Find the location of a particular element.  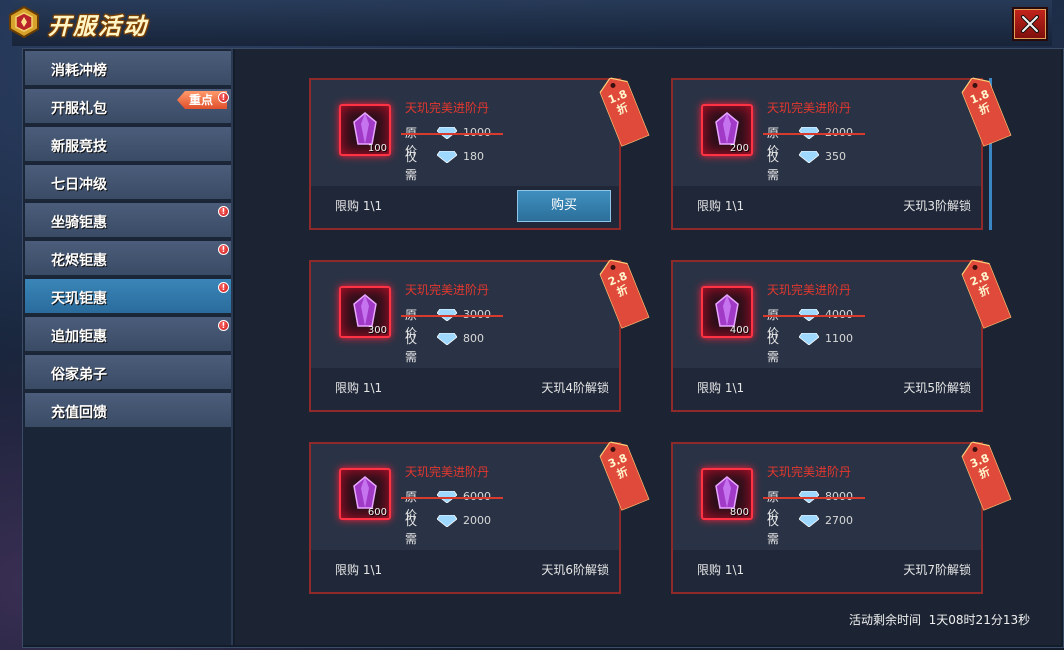

sidebar-item-mount-deal: 坐骑钜惠 ! is located at coordinates (128, 221).